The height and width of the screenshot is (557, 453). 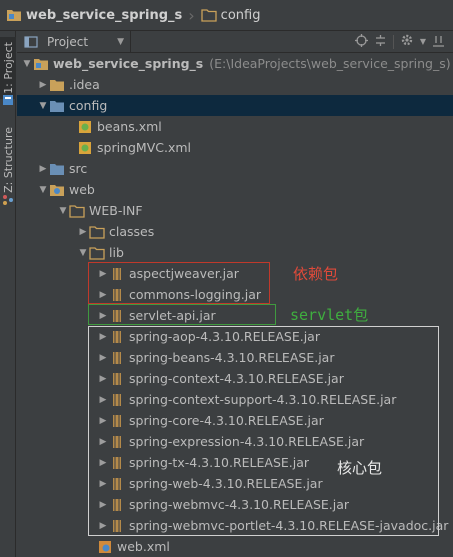 I want to click on side-tab-structure: Z: Structure, so click(x=8, y=160).